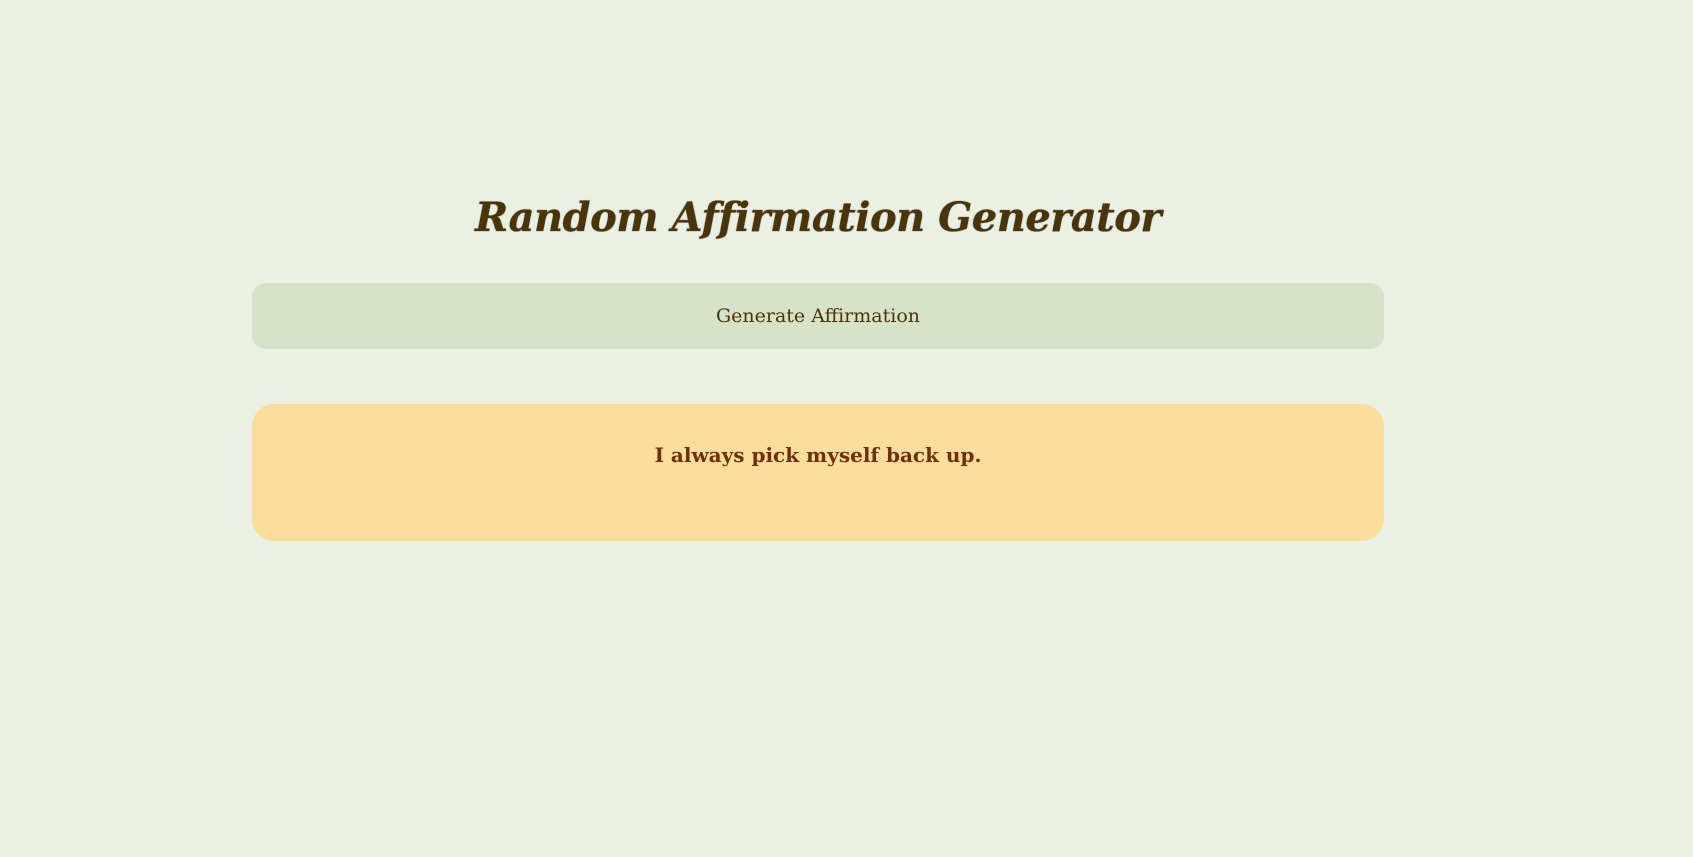 Image resolution: width=1693 pixels, height=857 pixels. I want to click on page-title: Random Affirmation Generator, so click(818, 217).